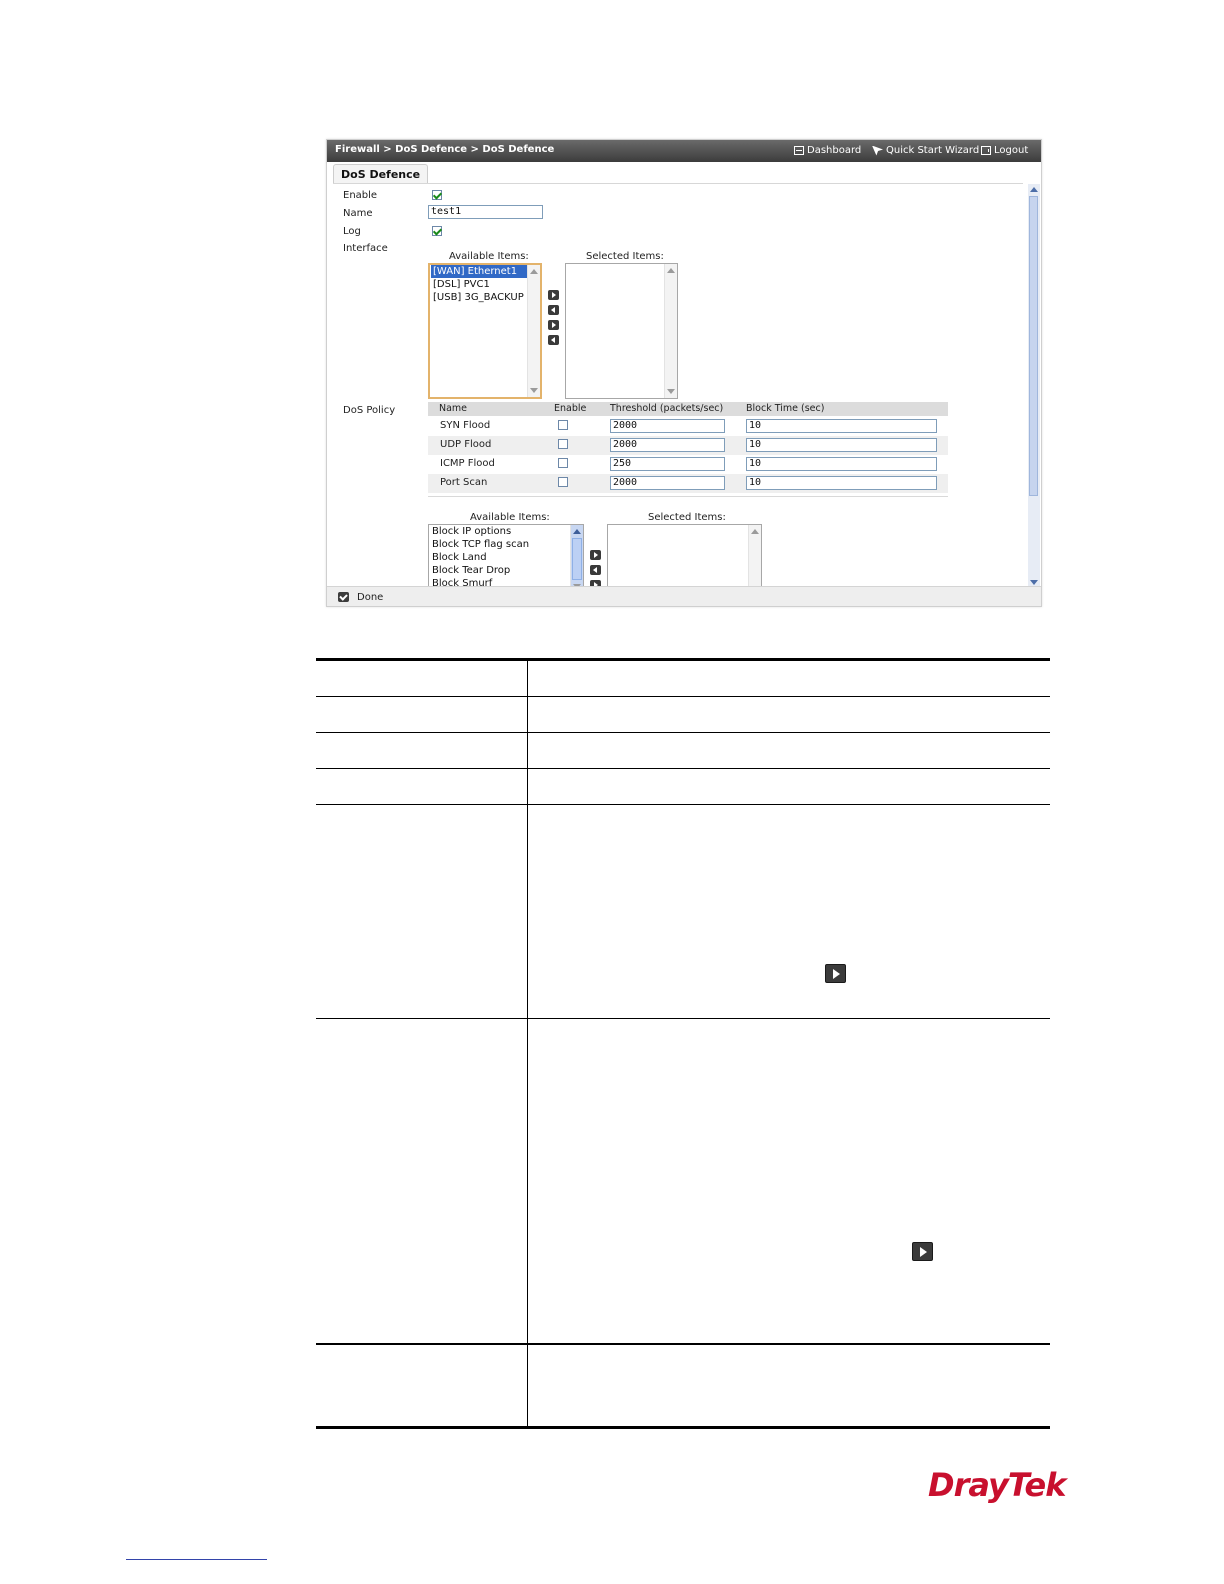 This screenshot has height=1584, width=1224. I want to click on breadcrumb: Firewall > DoS Defence > DoS Defence, so click(445, 149).